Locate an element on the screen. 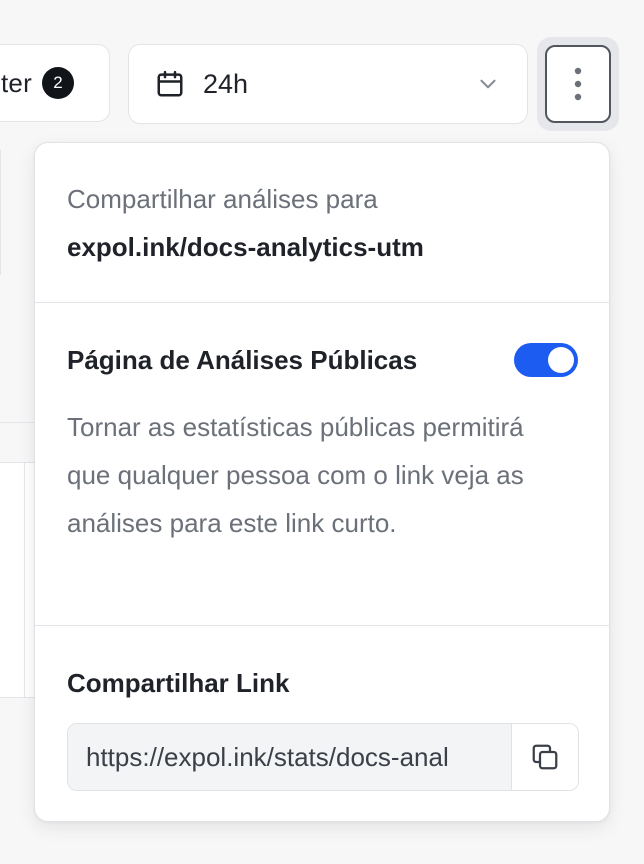 The image size is (644, 864). share-link-box: https://expol.ink/stats/docs-anal is located at coordinates (323, 757).